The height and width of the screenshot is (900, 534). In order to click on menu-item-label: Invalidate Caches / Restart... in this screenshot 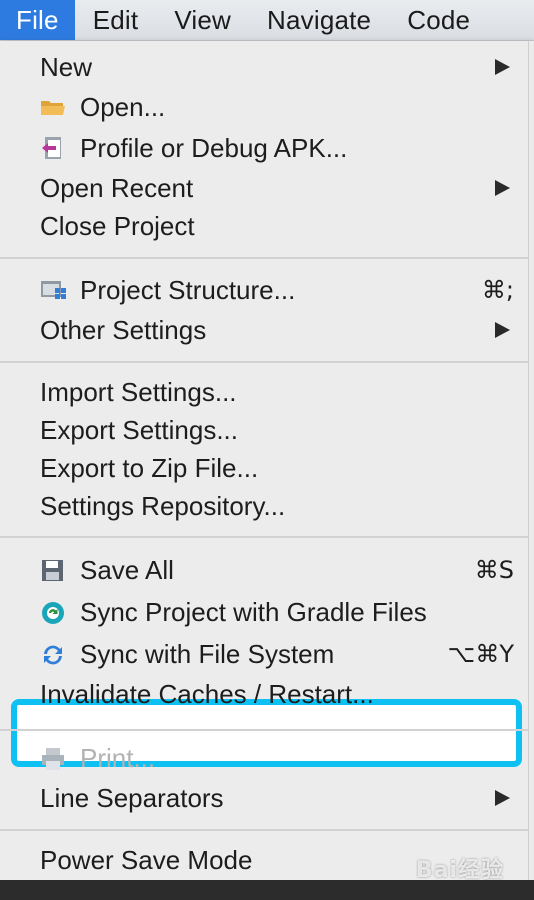, I will do `click(207, 694)`.